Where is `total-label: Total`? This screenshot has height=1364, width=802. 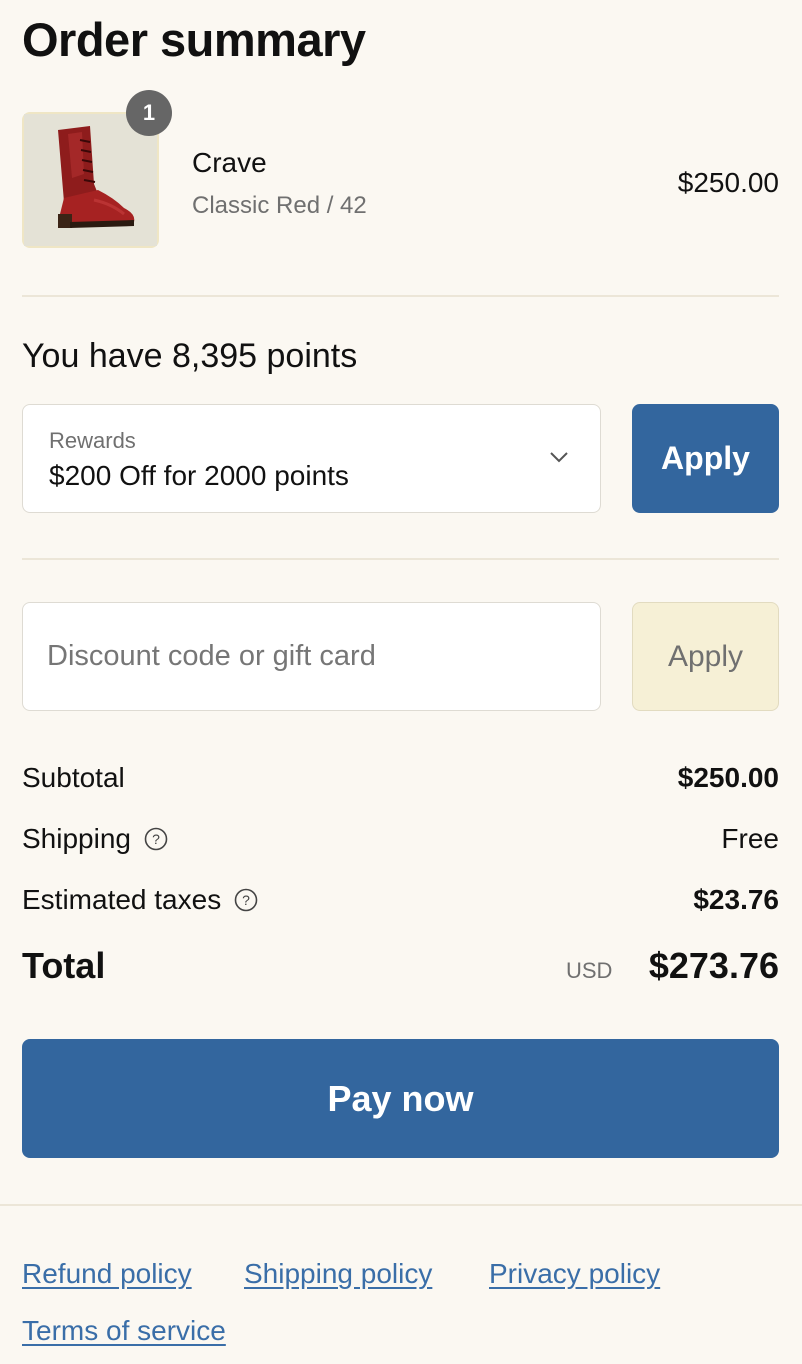 total-label: Total is located at coordinates (64, 965).